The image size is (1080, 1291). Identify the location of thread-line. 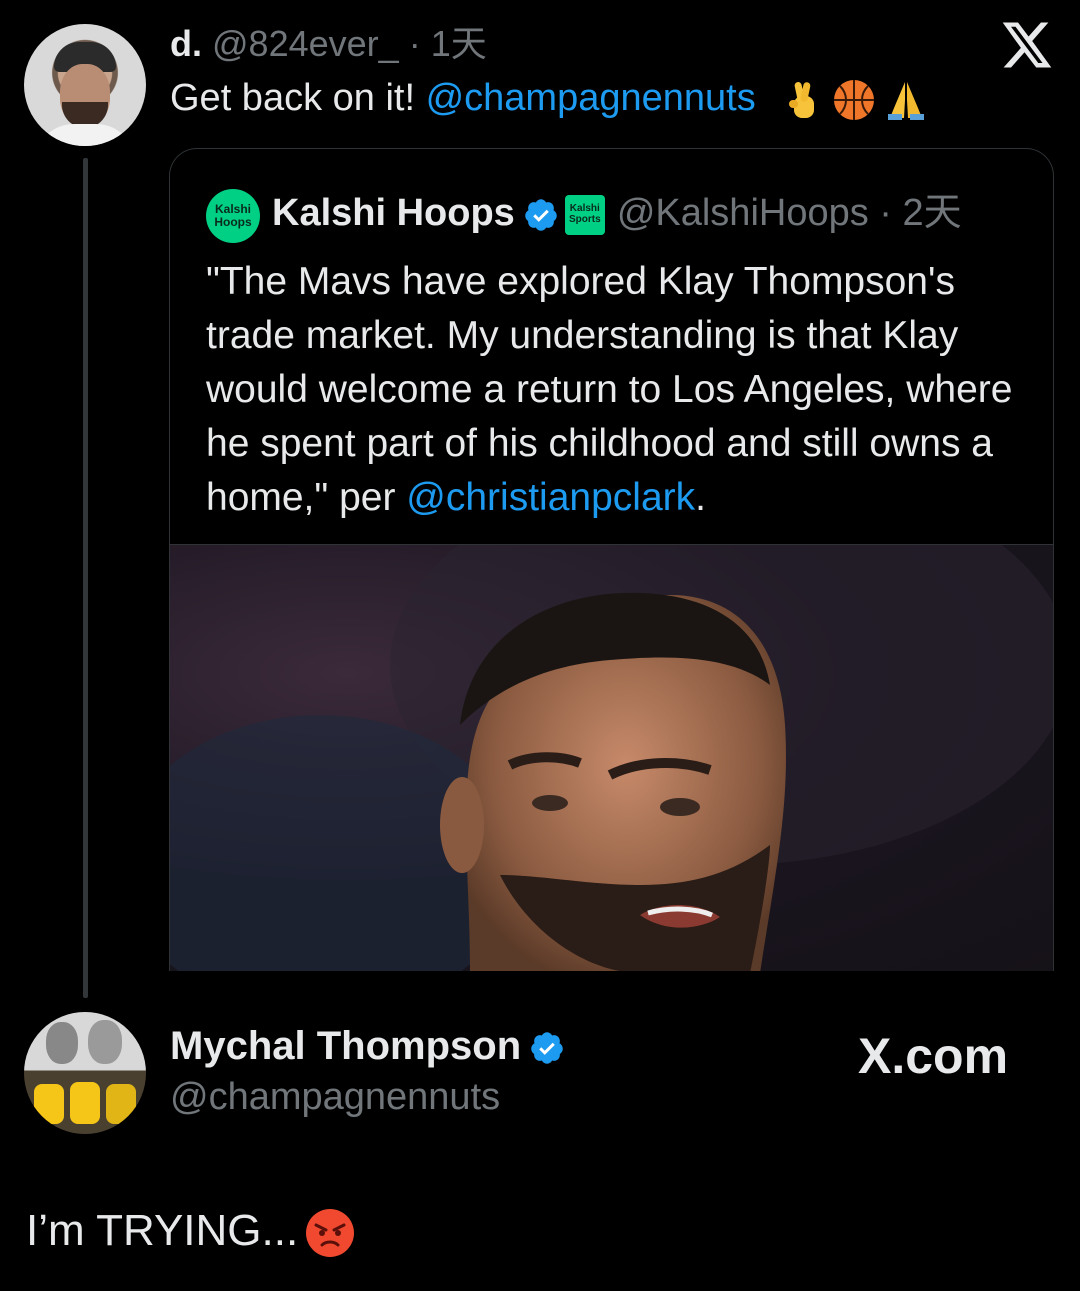
(85, 578).